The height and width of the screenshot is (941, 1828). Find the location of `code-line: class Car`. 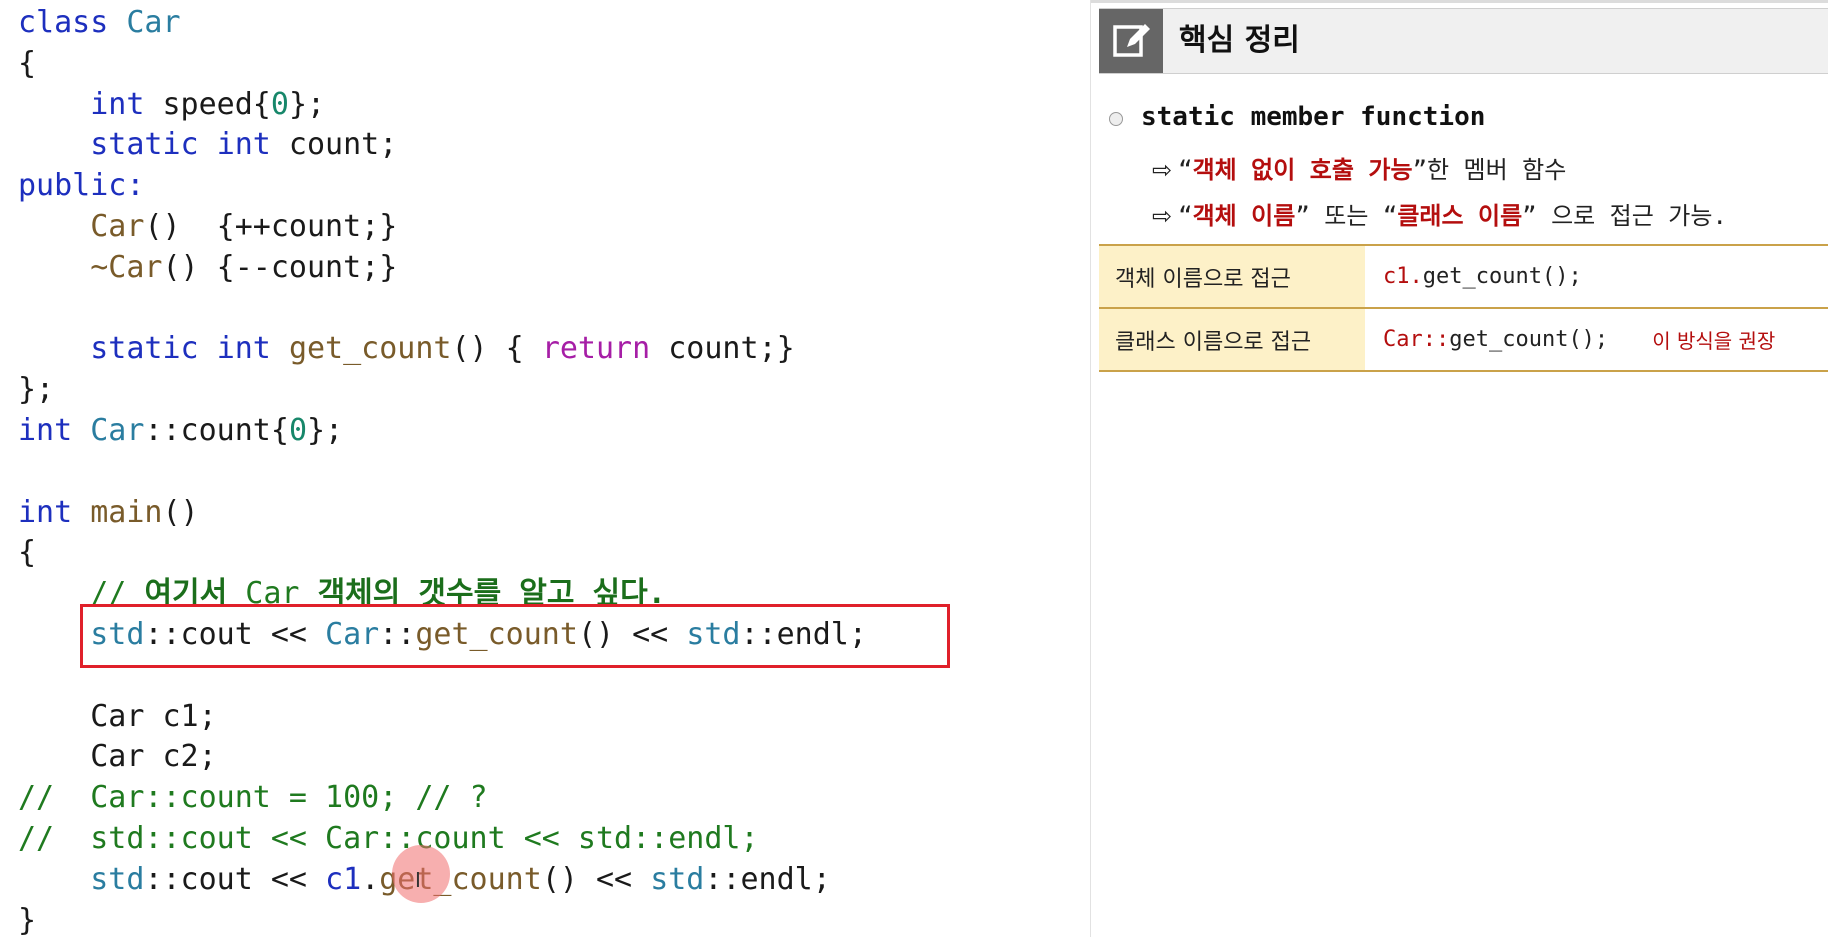

code-line: class Car is located at coordinates (442, 23).